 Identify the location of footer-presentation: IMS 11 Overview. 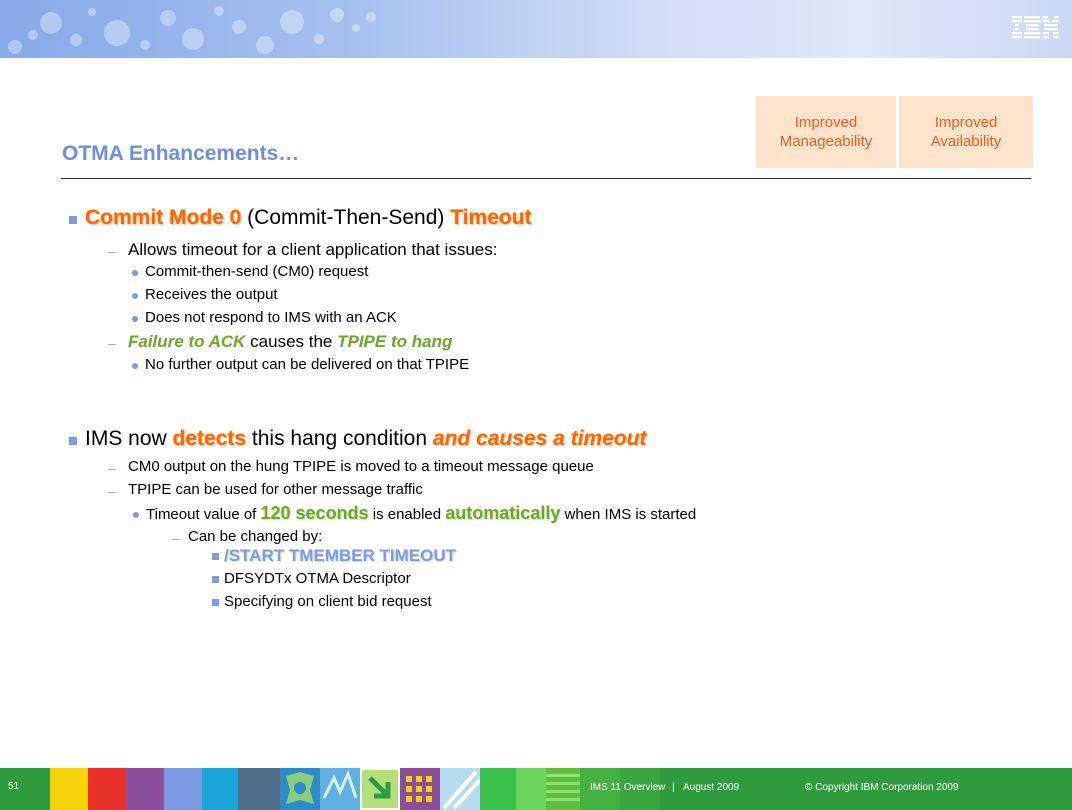
(628, 787).